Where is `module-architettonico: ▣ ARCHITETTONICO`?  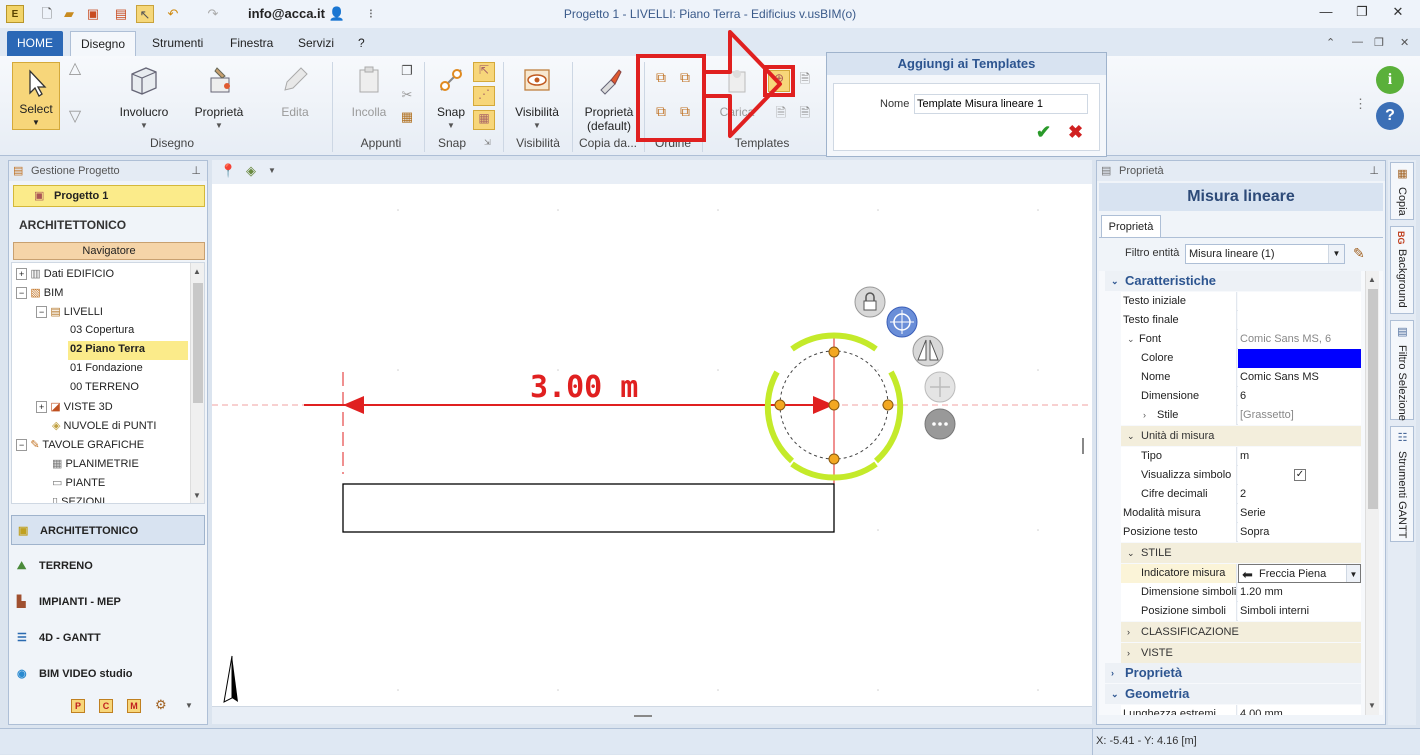 module-architettonico: ▣ ARCHITETTONICO is located at coordinates (108, 530).